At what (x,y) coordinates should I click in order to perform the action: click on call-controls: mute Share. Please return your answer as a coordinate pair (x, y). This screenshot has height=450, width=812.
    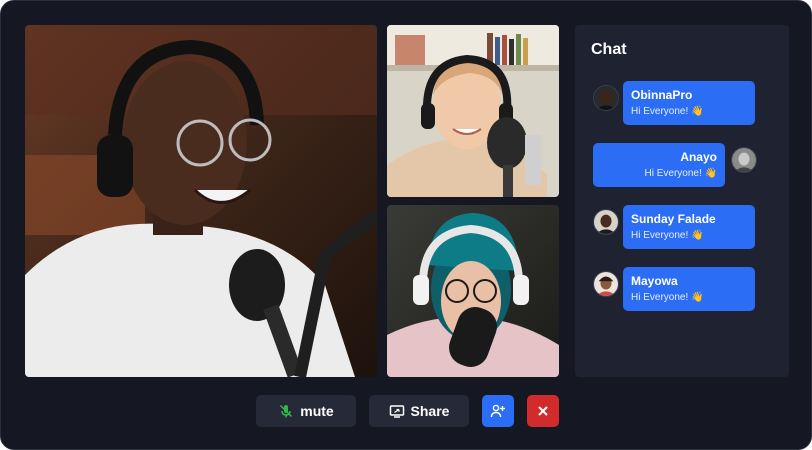
    Looking at the image, I should click on (406, 411).